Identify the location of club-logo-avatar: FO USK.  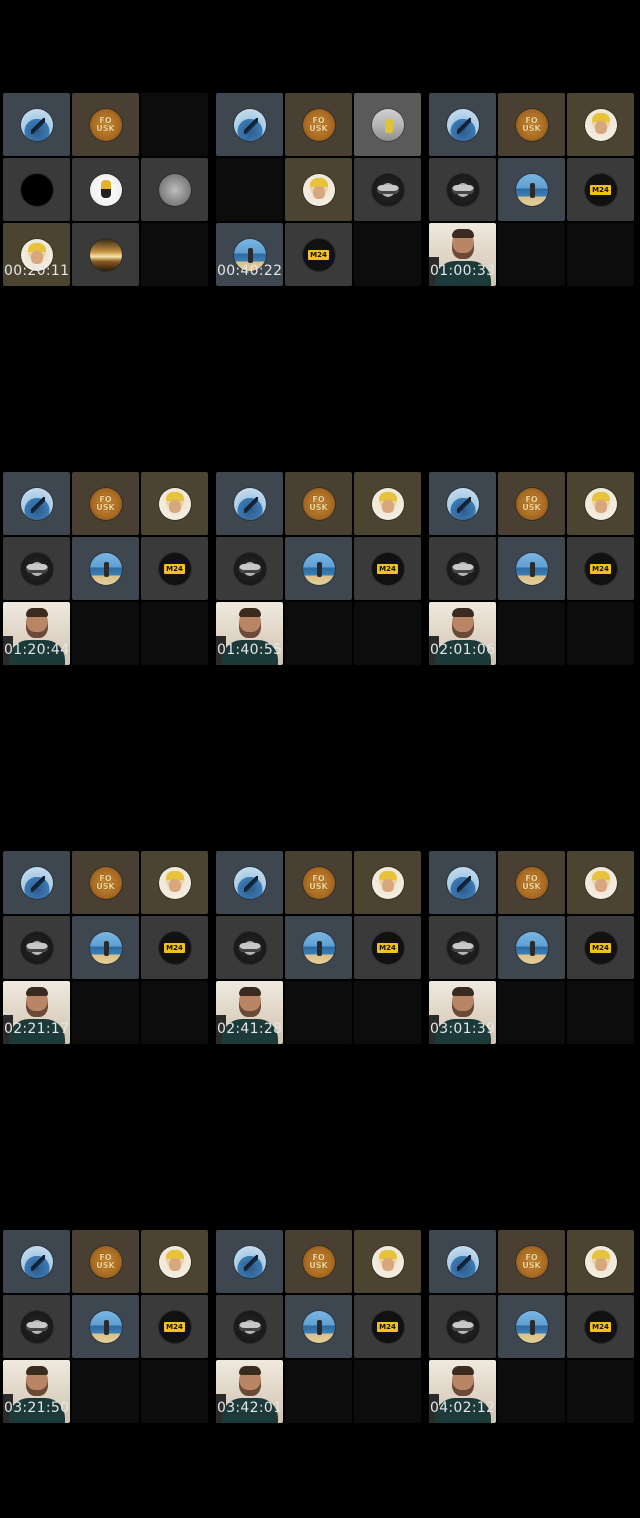
(318, 503).